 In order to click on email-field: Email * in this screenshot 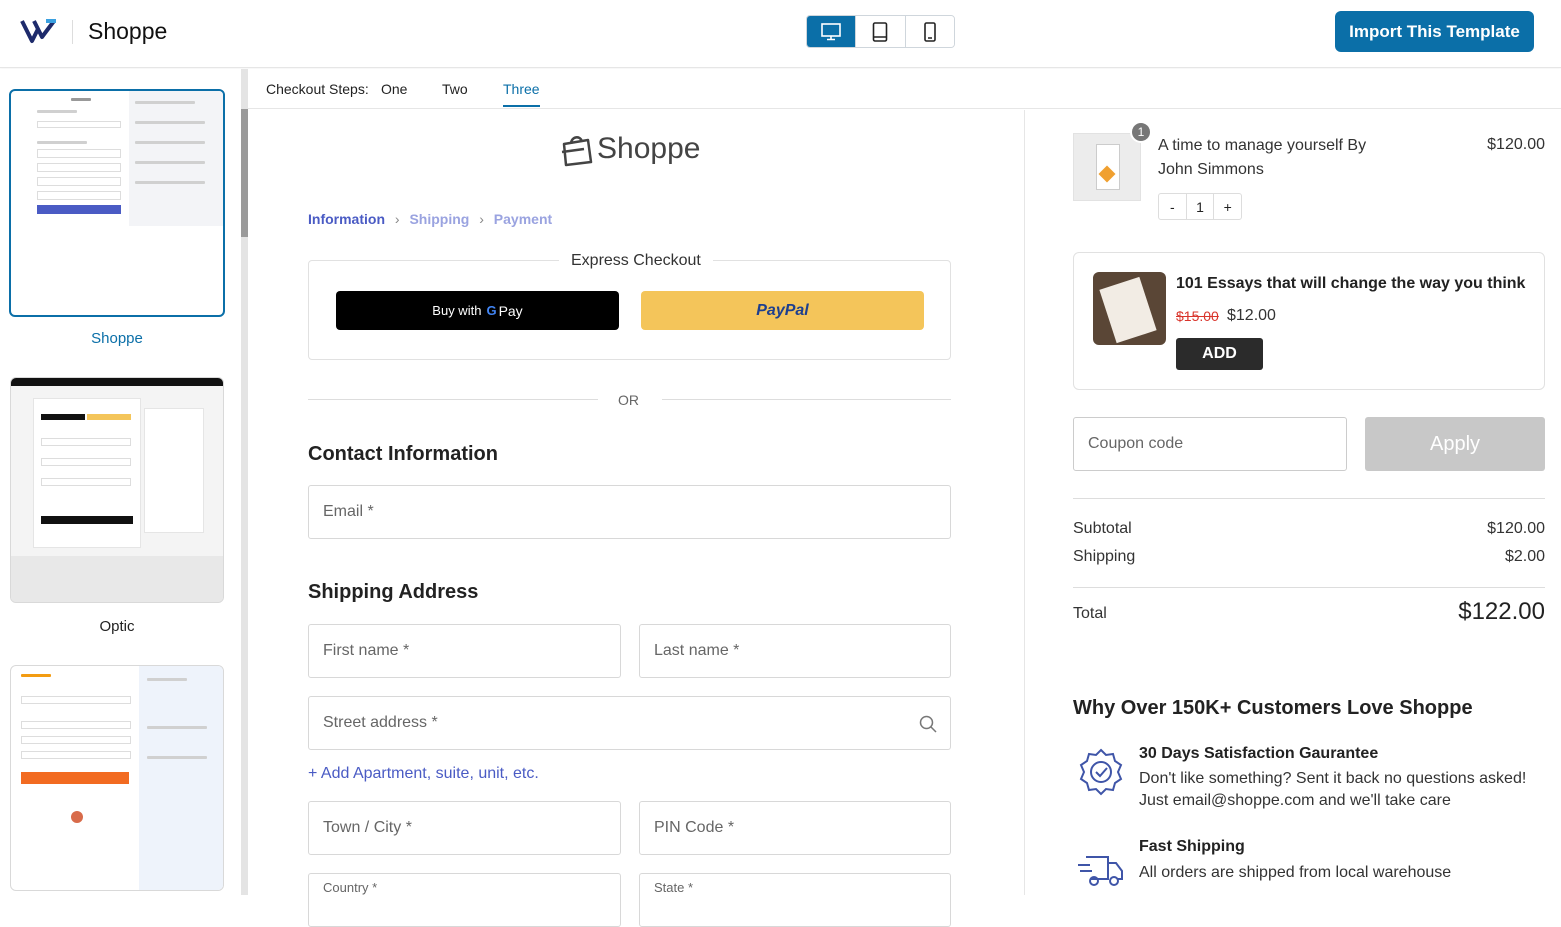, I will do `click(629, 512)`.